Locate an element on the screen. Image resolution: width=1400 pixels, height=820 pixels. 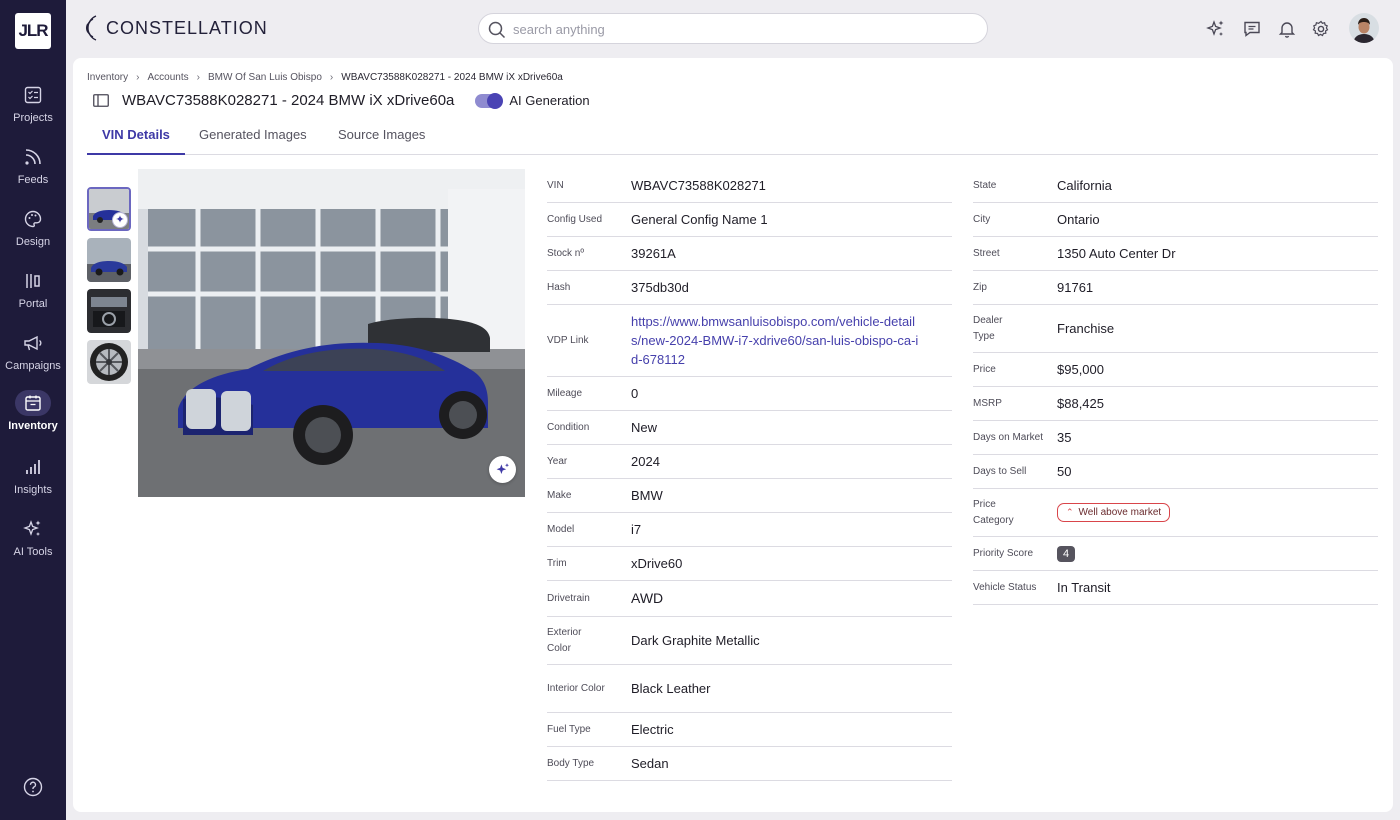
brand: CONSTELLATION is located at coordinates (174, 28).